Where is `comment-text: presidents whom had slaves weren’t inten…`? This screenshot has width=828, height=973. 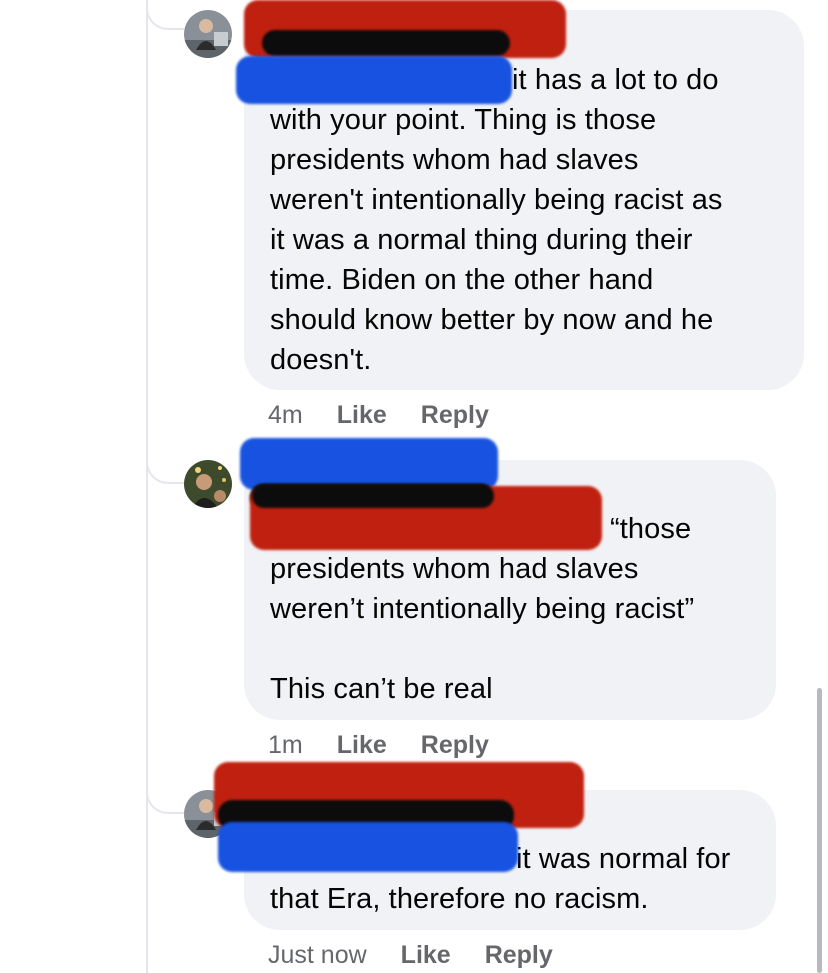 comment-text: presidents whom had slaves weren’t inten… is located at coordinates (482, 629).